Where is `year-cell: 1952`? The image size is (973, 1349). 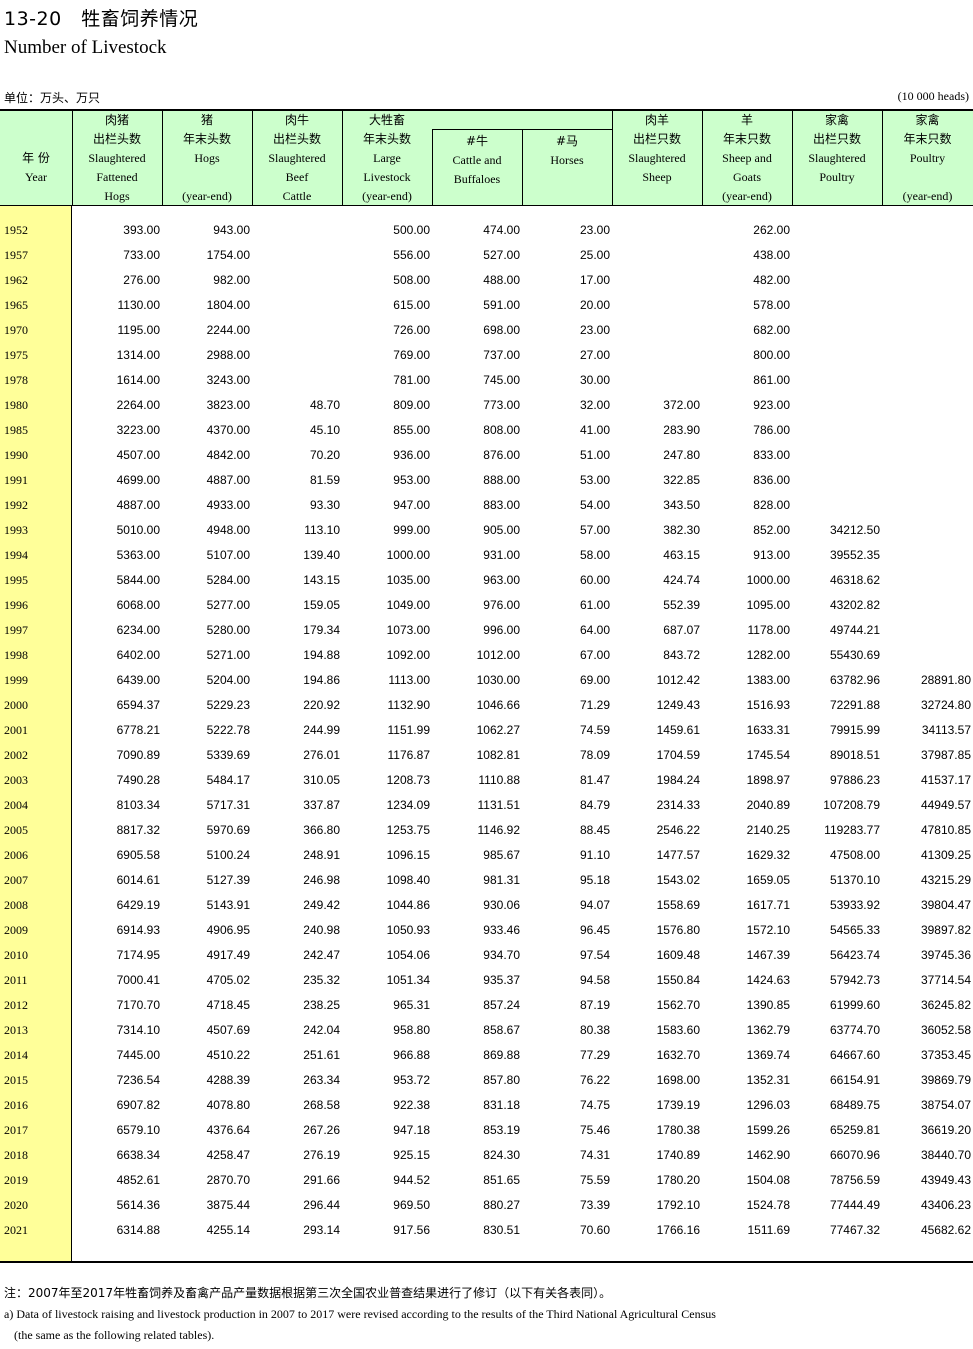 year-cell: 1952 is located at coordinates (16, 230).